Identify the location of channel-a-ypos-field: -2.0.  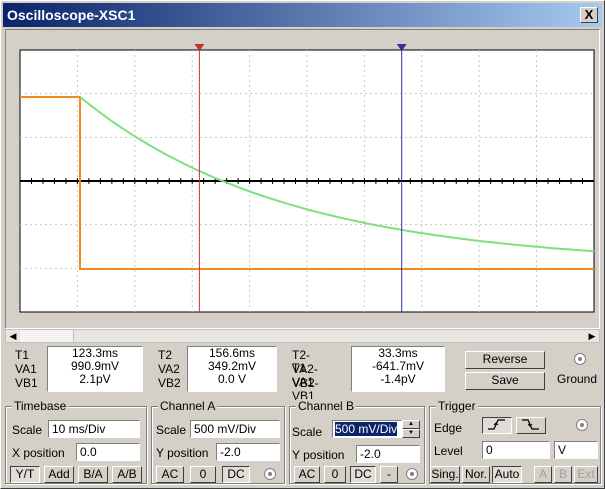
(248, 452).